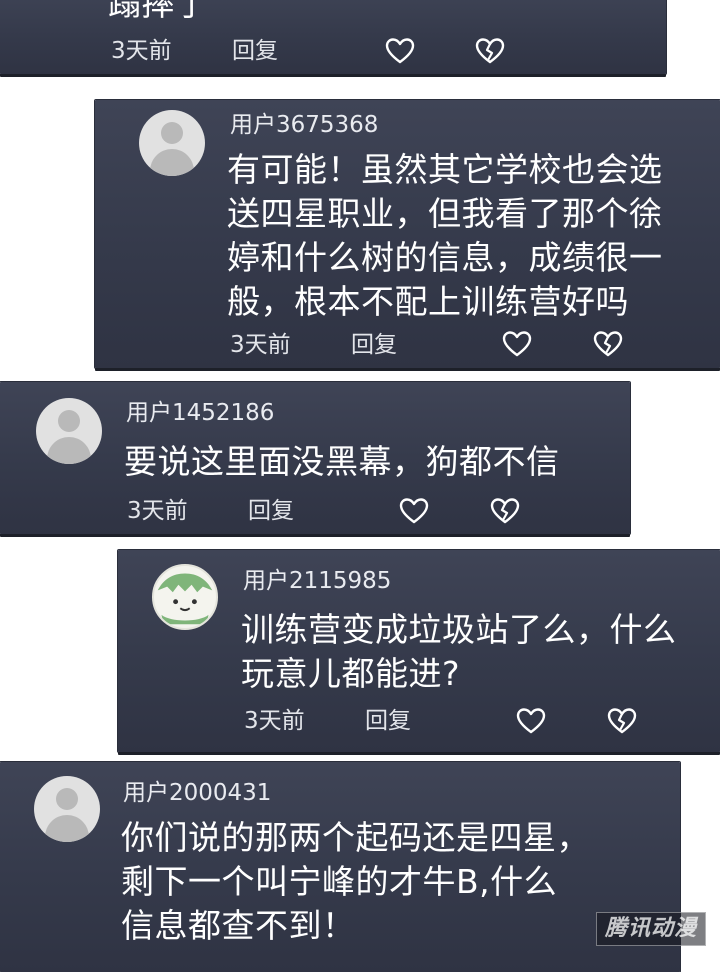 The width and height of the screenshot is (720, 972). Describe the element at coordinates (158, 11) in the screenshot. I see `comment-text-line: 蹋摔了` at that location.